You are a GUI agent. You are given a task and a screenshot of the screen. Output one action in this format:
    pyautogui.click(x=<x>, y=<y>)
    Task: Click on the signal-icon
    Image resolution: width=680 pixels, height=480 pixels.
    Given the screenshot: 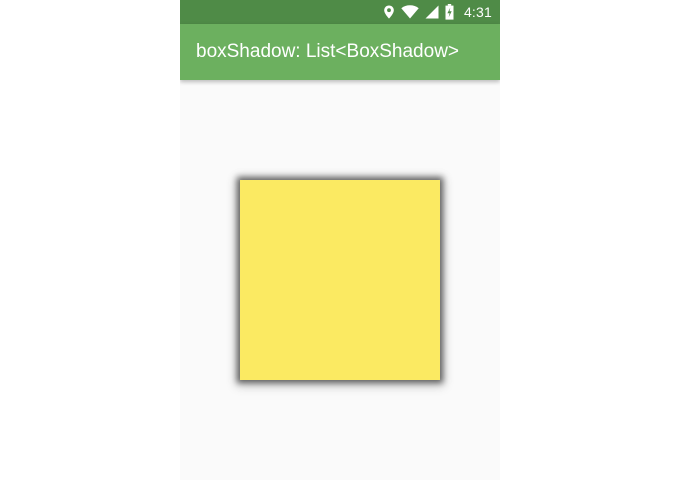 What is the action you would take?
    pyautogui.click(x=432, y=12)
    